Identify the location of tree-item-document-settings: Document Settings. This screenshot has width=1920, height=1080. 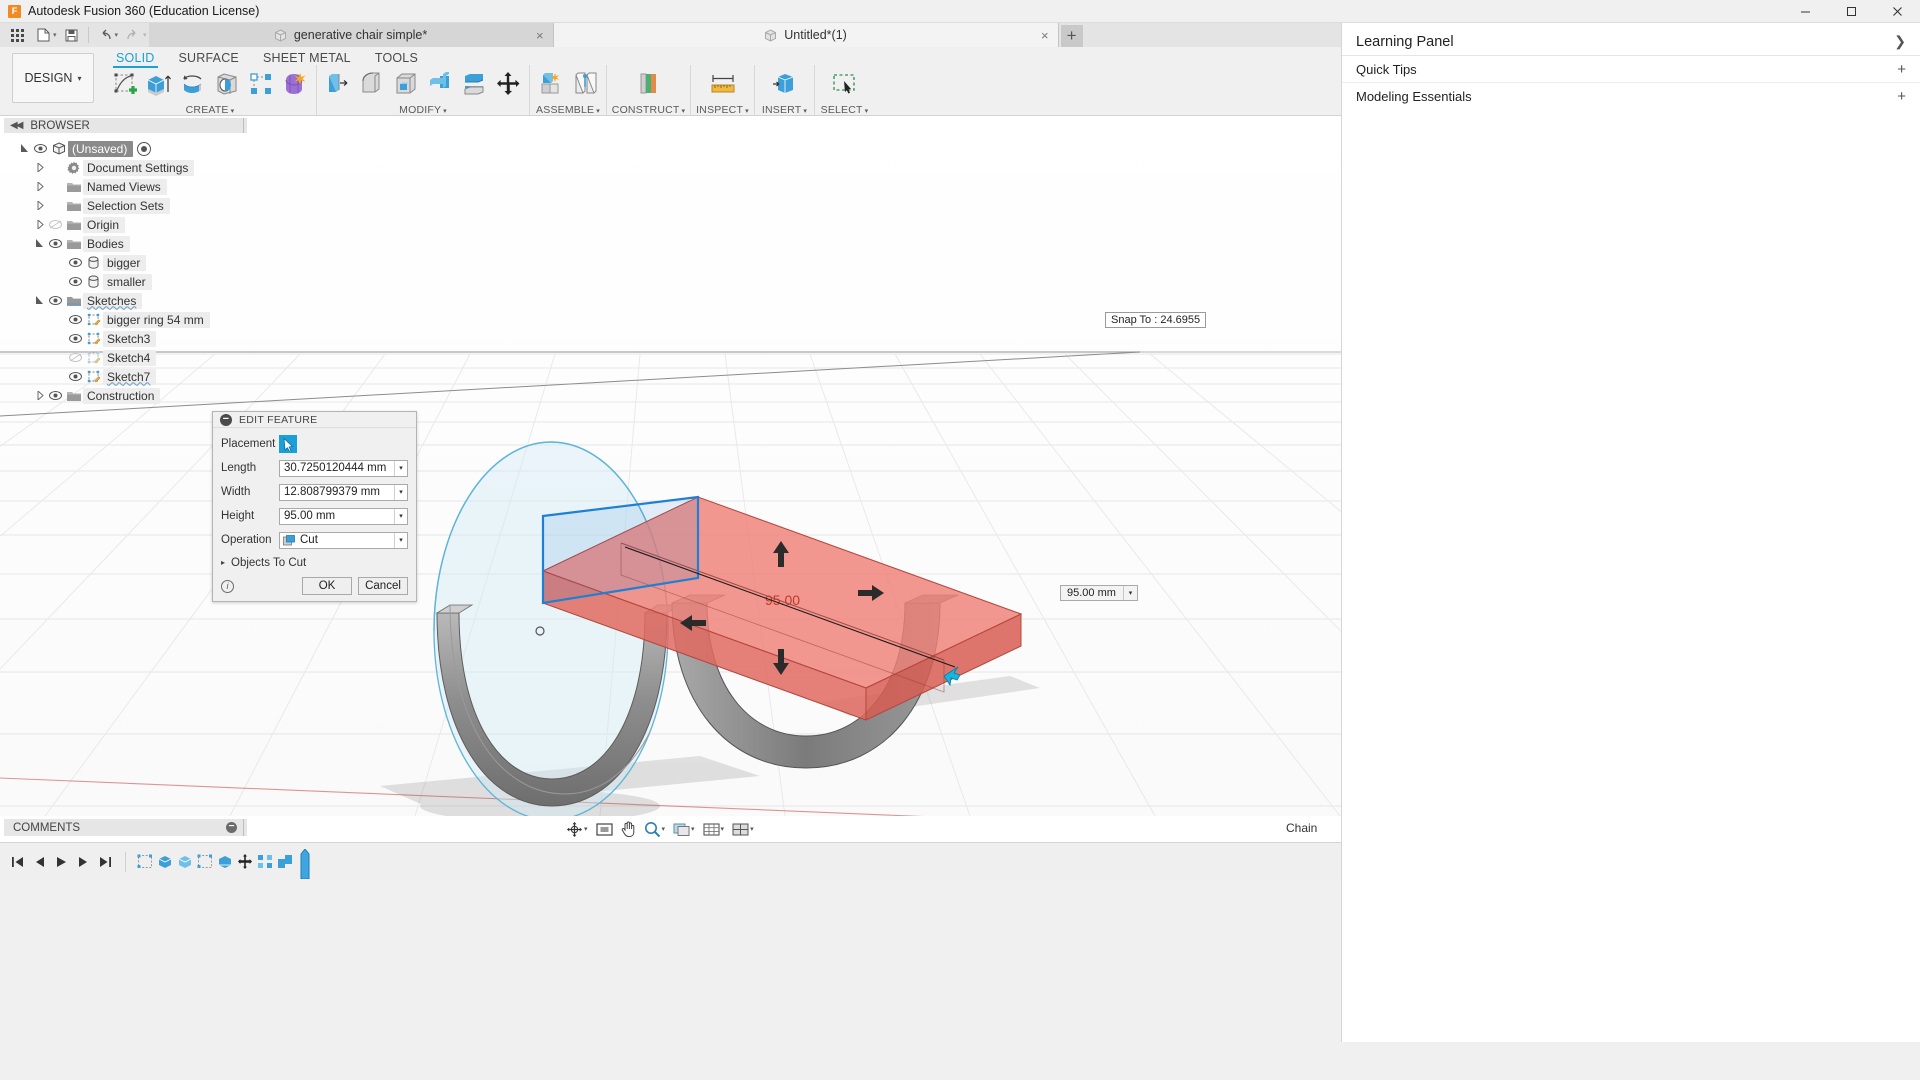
(130, 167).